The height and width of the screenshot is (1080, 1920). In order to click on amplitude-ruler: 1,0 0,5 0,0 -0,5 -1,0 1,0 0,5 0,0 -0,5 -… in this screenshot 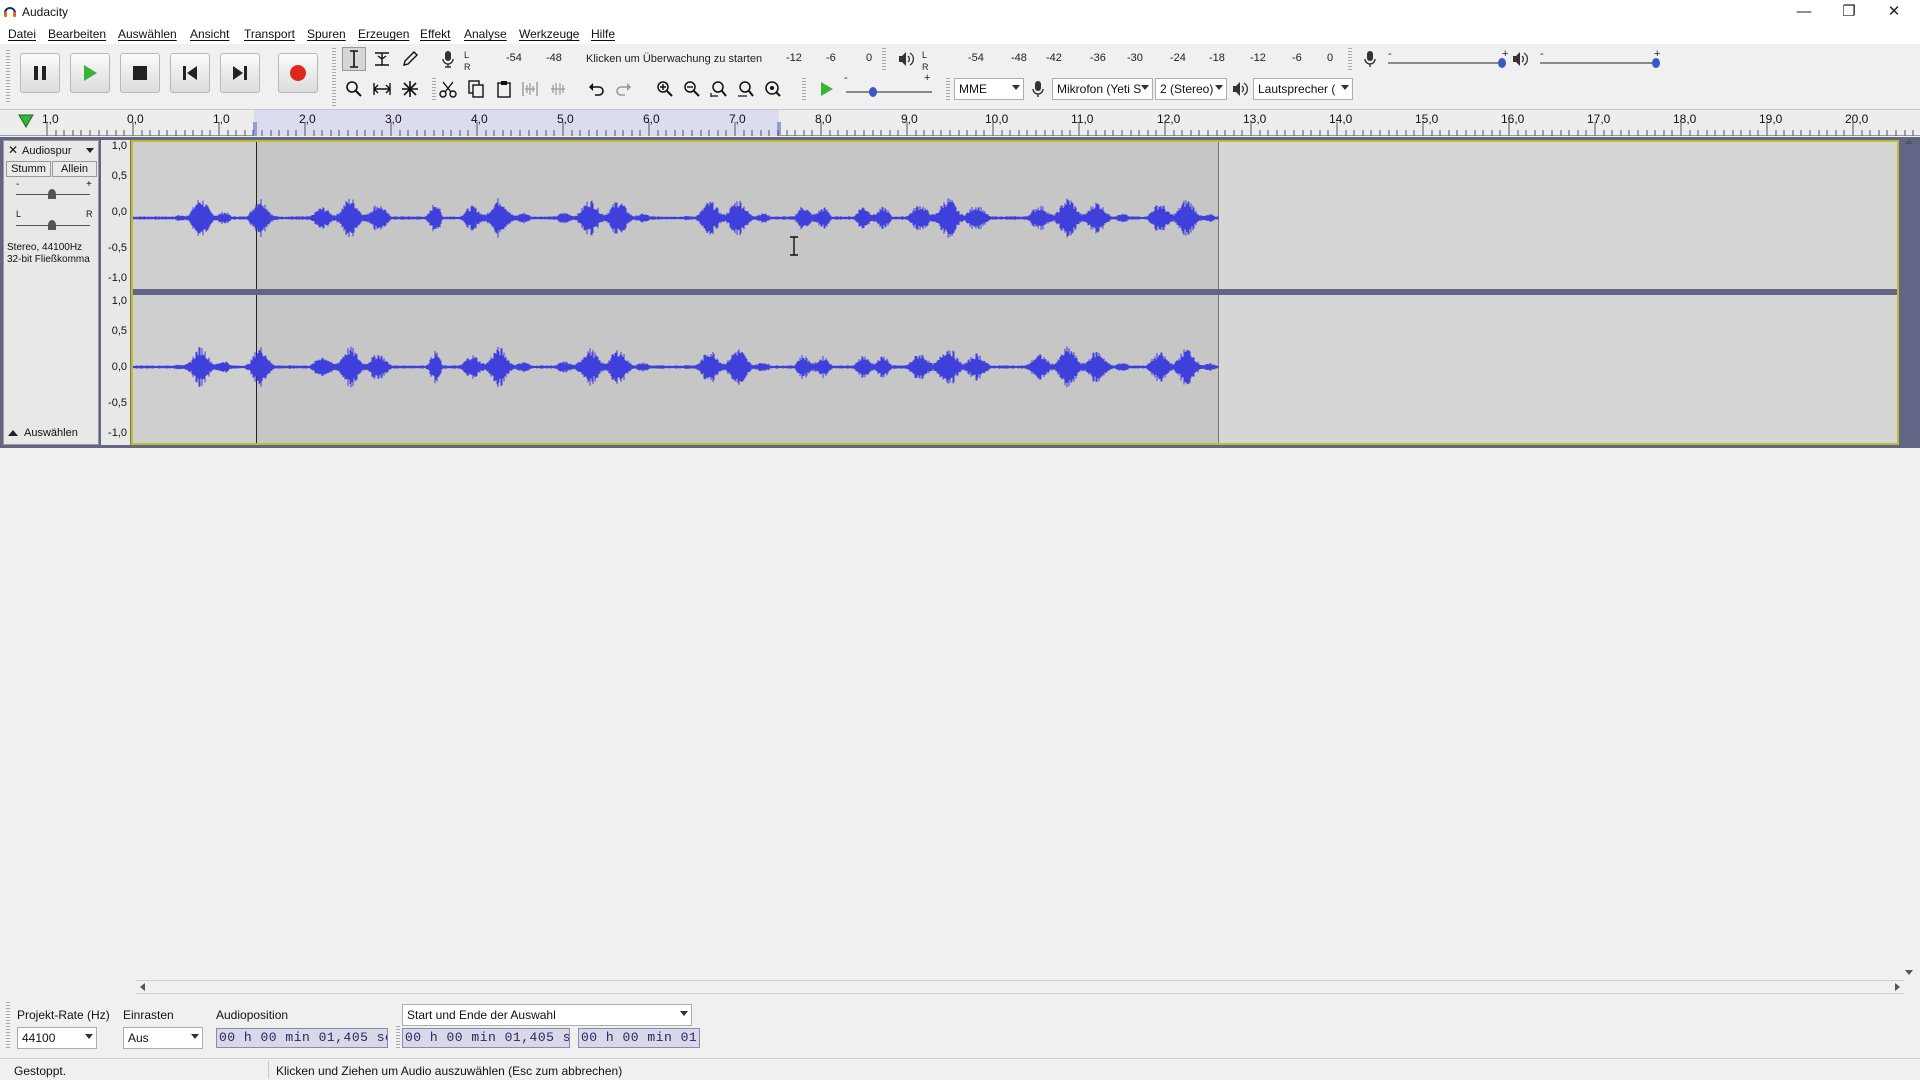, I will do `click(116, 292)`.